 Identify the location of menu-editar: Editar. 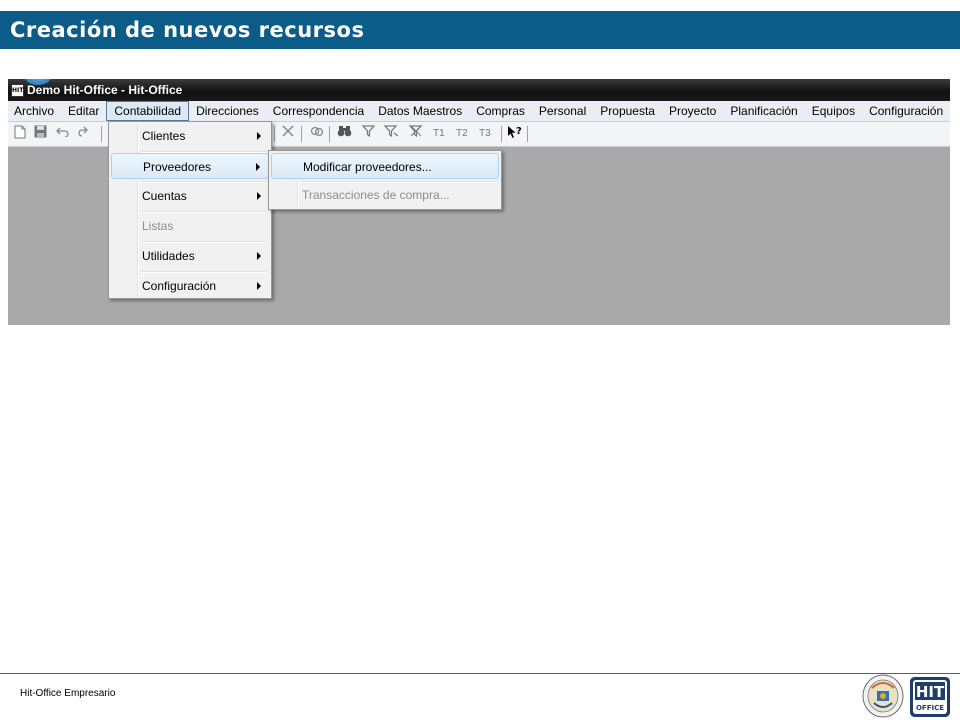
(83, 111).